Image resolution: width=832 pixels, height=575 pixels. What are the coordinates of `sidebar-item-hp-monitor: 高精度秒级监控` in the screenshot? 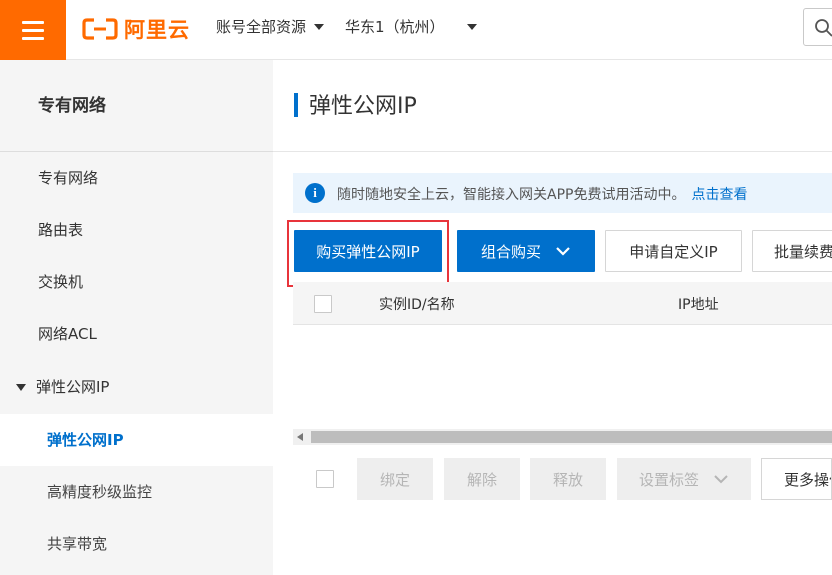 It's located at (136, 492).